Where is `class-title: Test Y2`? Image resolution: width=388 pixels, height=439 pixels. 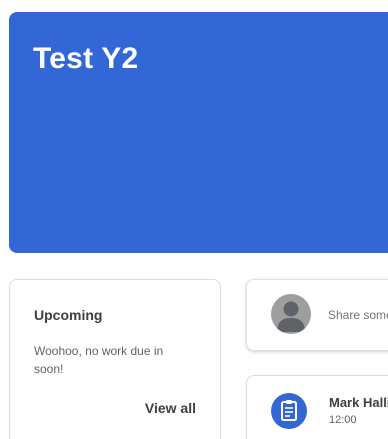
class-title: Test Y2 is located at coordinates (85, 59).